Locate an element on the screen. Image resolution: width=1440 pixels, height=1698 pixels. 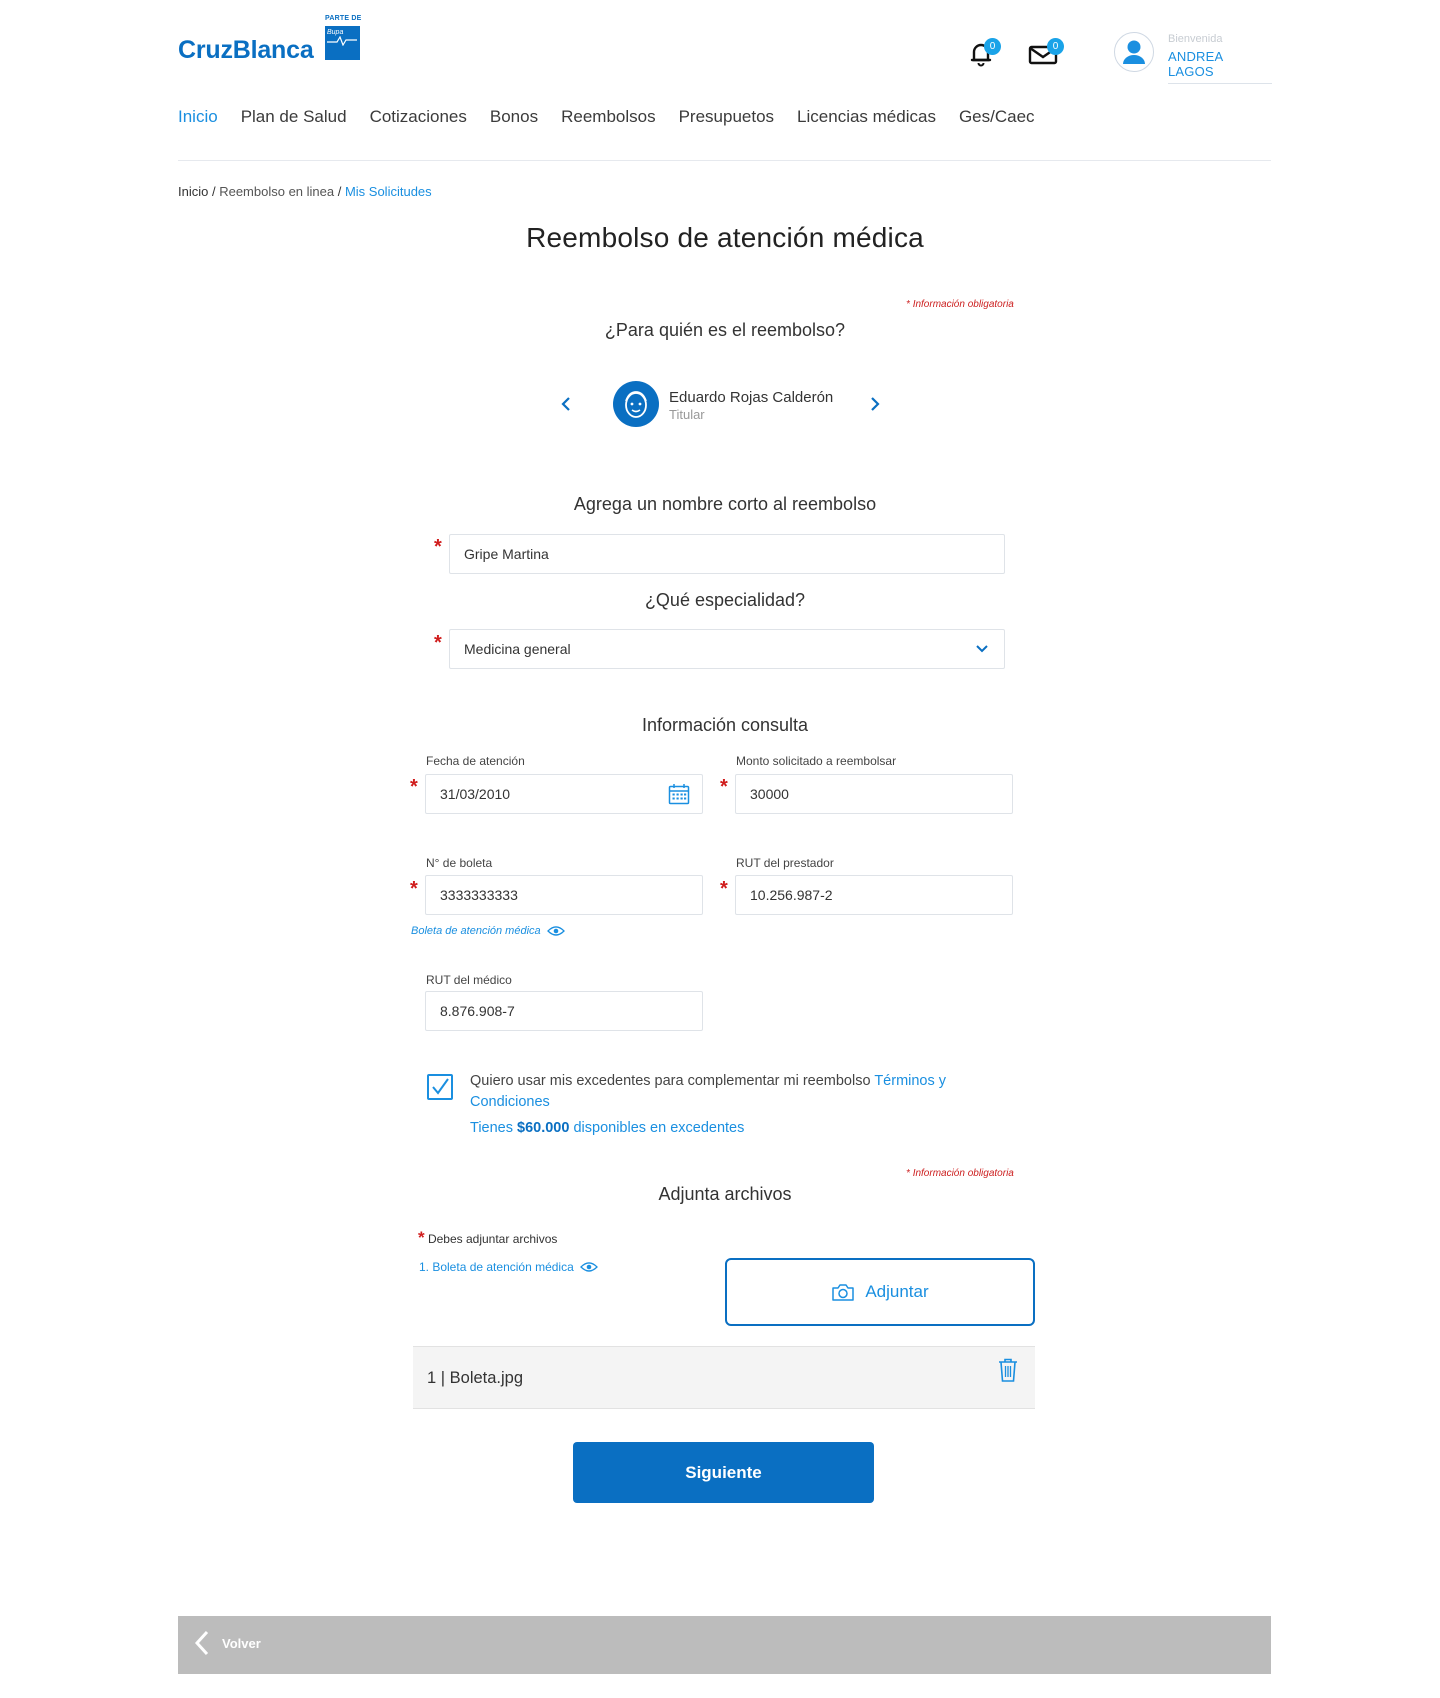
attached-file-name: 1 | Boleta.jpg is located at coordinates (475, 1378).